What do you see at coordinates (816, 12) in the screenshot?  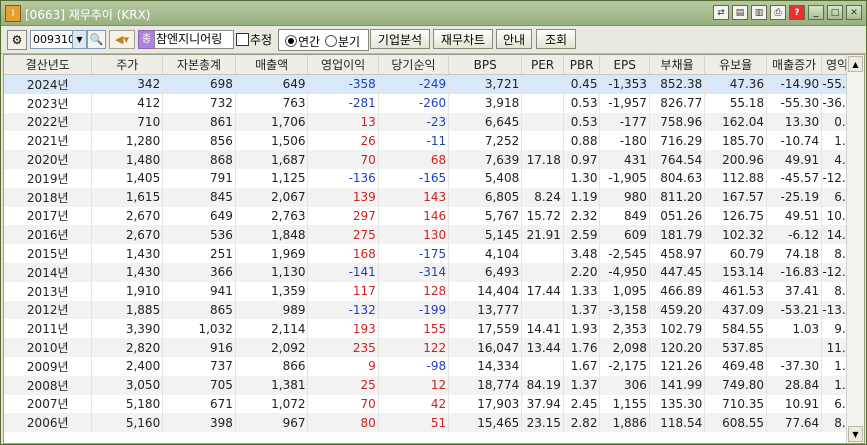 I see `minimize-button: _` at bounding box center [816, 12].